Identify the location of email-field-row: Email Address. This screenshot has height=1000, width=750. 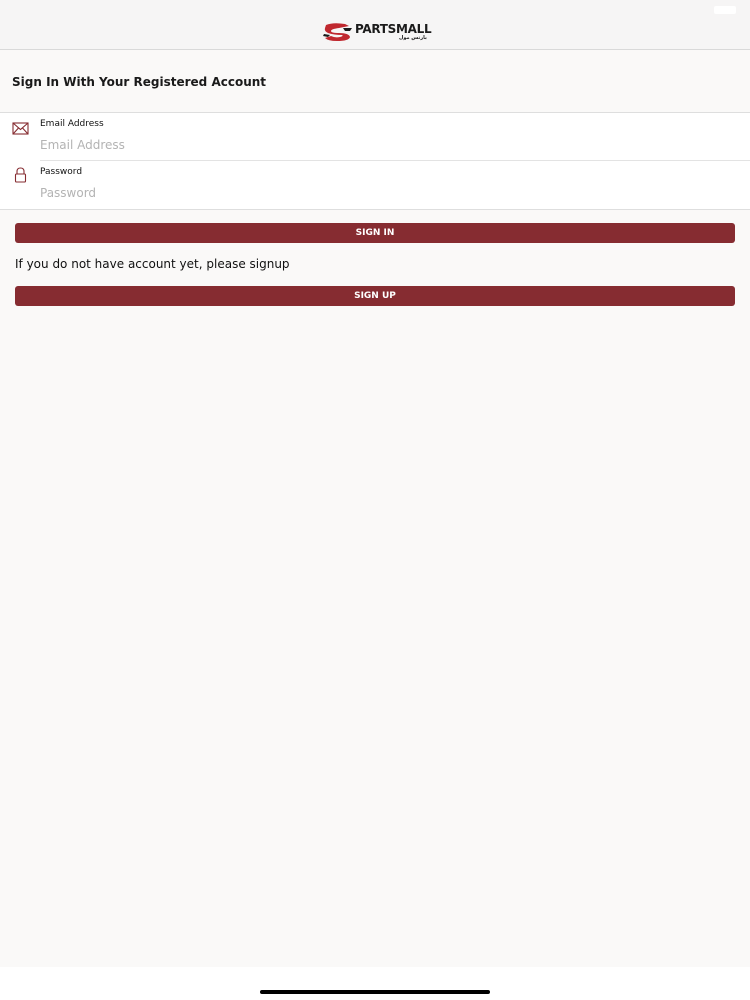
(375, 137).